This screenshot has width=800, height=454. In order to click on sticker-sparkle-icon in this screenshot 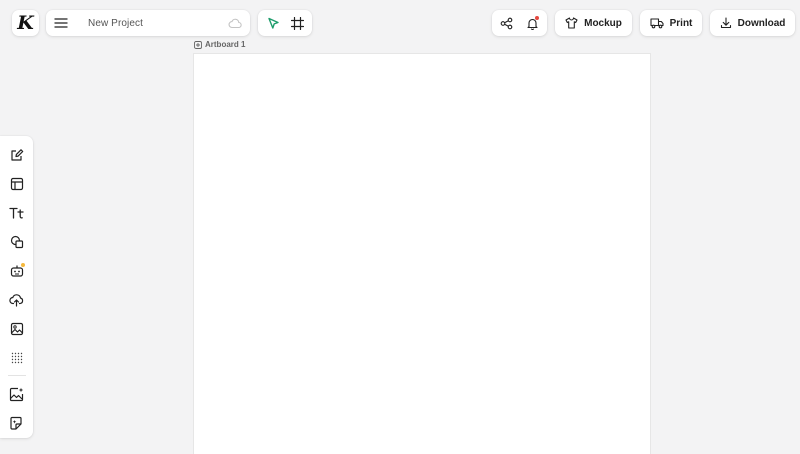, I will do `click(16, 423)`.